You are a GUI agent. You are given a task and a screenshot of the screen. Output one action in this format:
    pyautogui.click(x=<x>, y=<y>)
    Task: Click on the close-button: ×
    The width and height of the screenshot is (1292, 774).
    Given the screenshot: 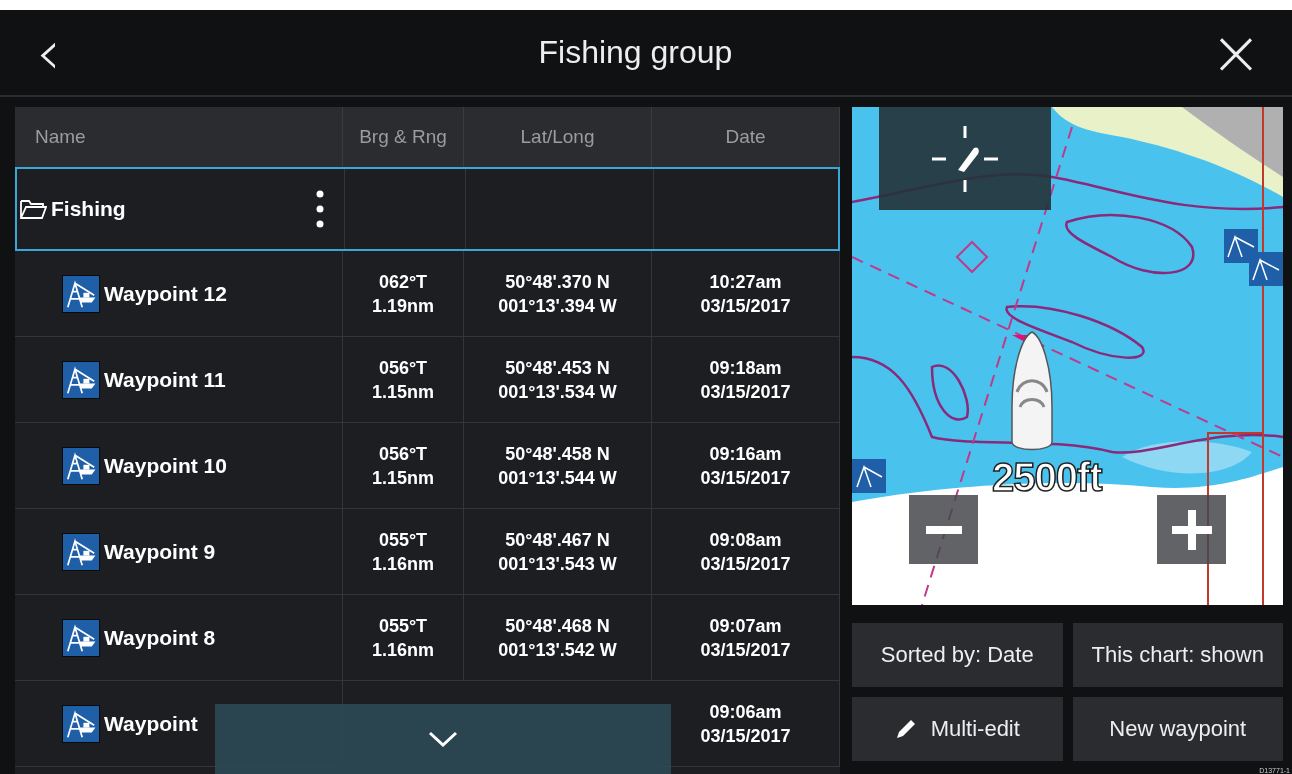 What is the action you would take?
    pyautogui.click(x=1236, y=52)
    